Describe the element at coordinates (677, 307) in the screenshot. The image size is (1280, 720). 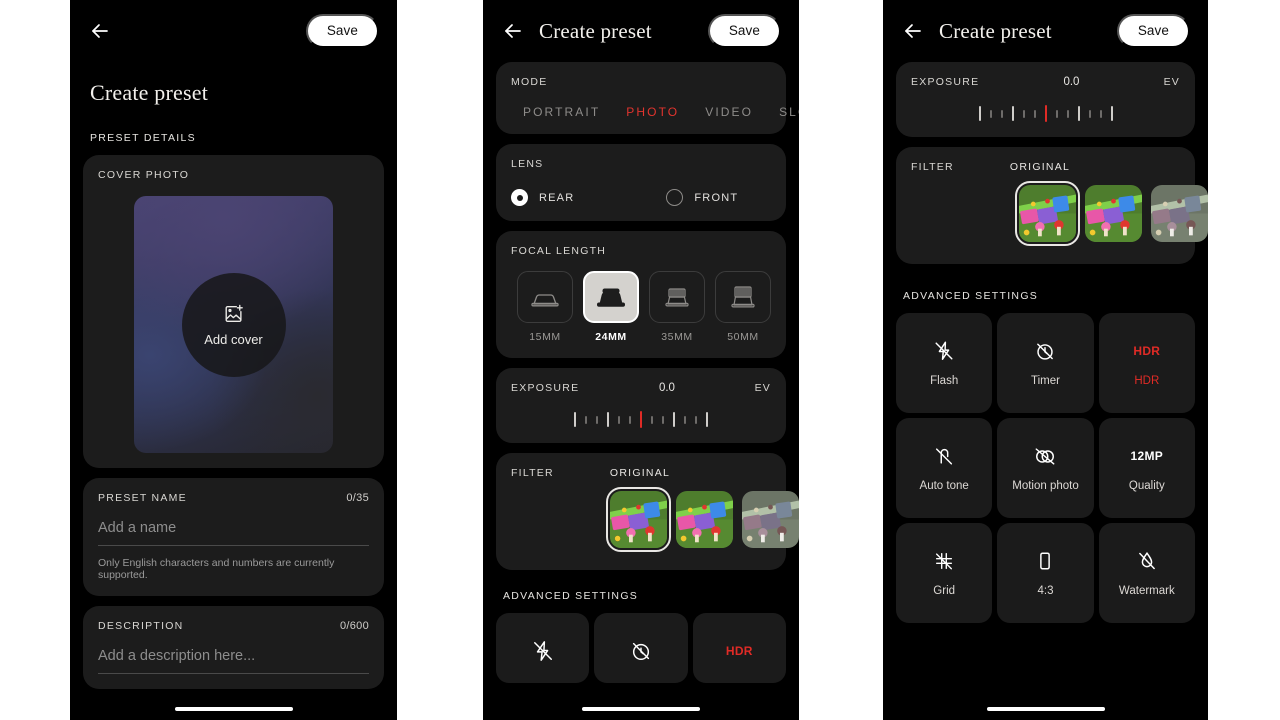
I see `focal-option-35mm: 35MM` at that location.